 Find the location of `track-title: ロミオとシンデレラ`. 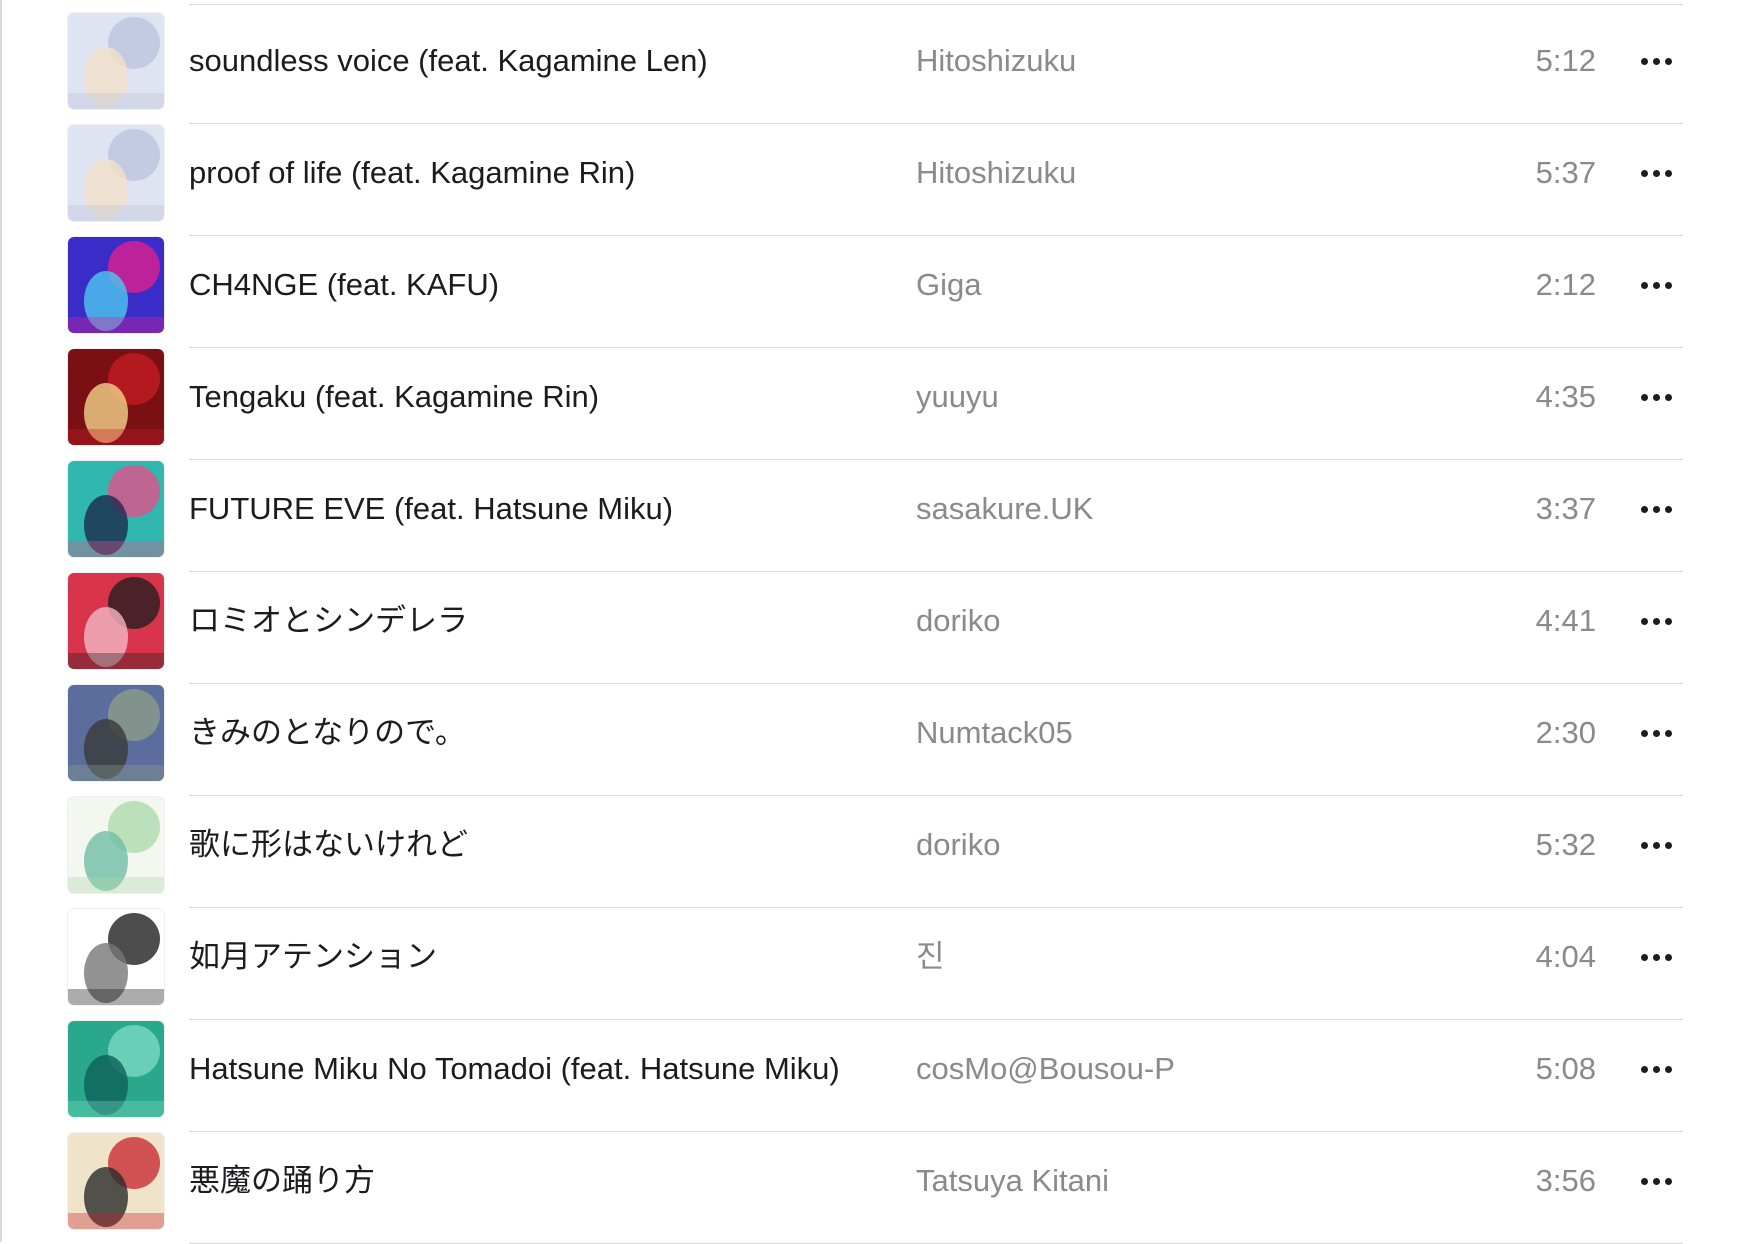

track-title: ロミオとシンデレラ is located at coordinates (328, 620).